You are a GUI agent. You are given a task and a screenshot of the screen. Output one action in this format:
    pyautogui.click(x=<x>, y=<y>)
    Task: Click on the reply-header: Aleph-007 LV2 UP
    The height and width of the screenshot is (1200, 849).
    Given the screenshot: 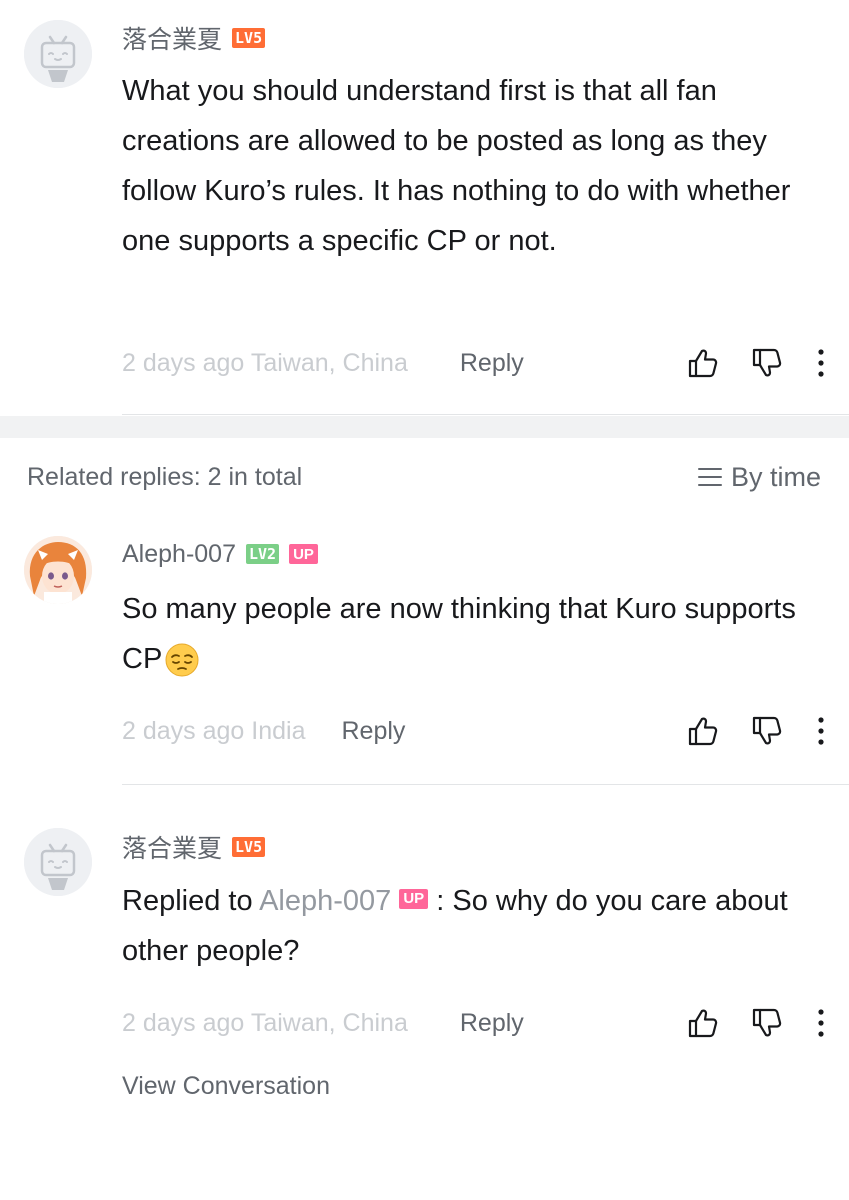 What is the action you would take?
    pyautogui.click(x=220, y=554)
    